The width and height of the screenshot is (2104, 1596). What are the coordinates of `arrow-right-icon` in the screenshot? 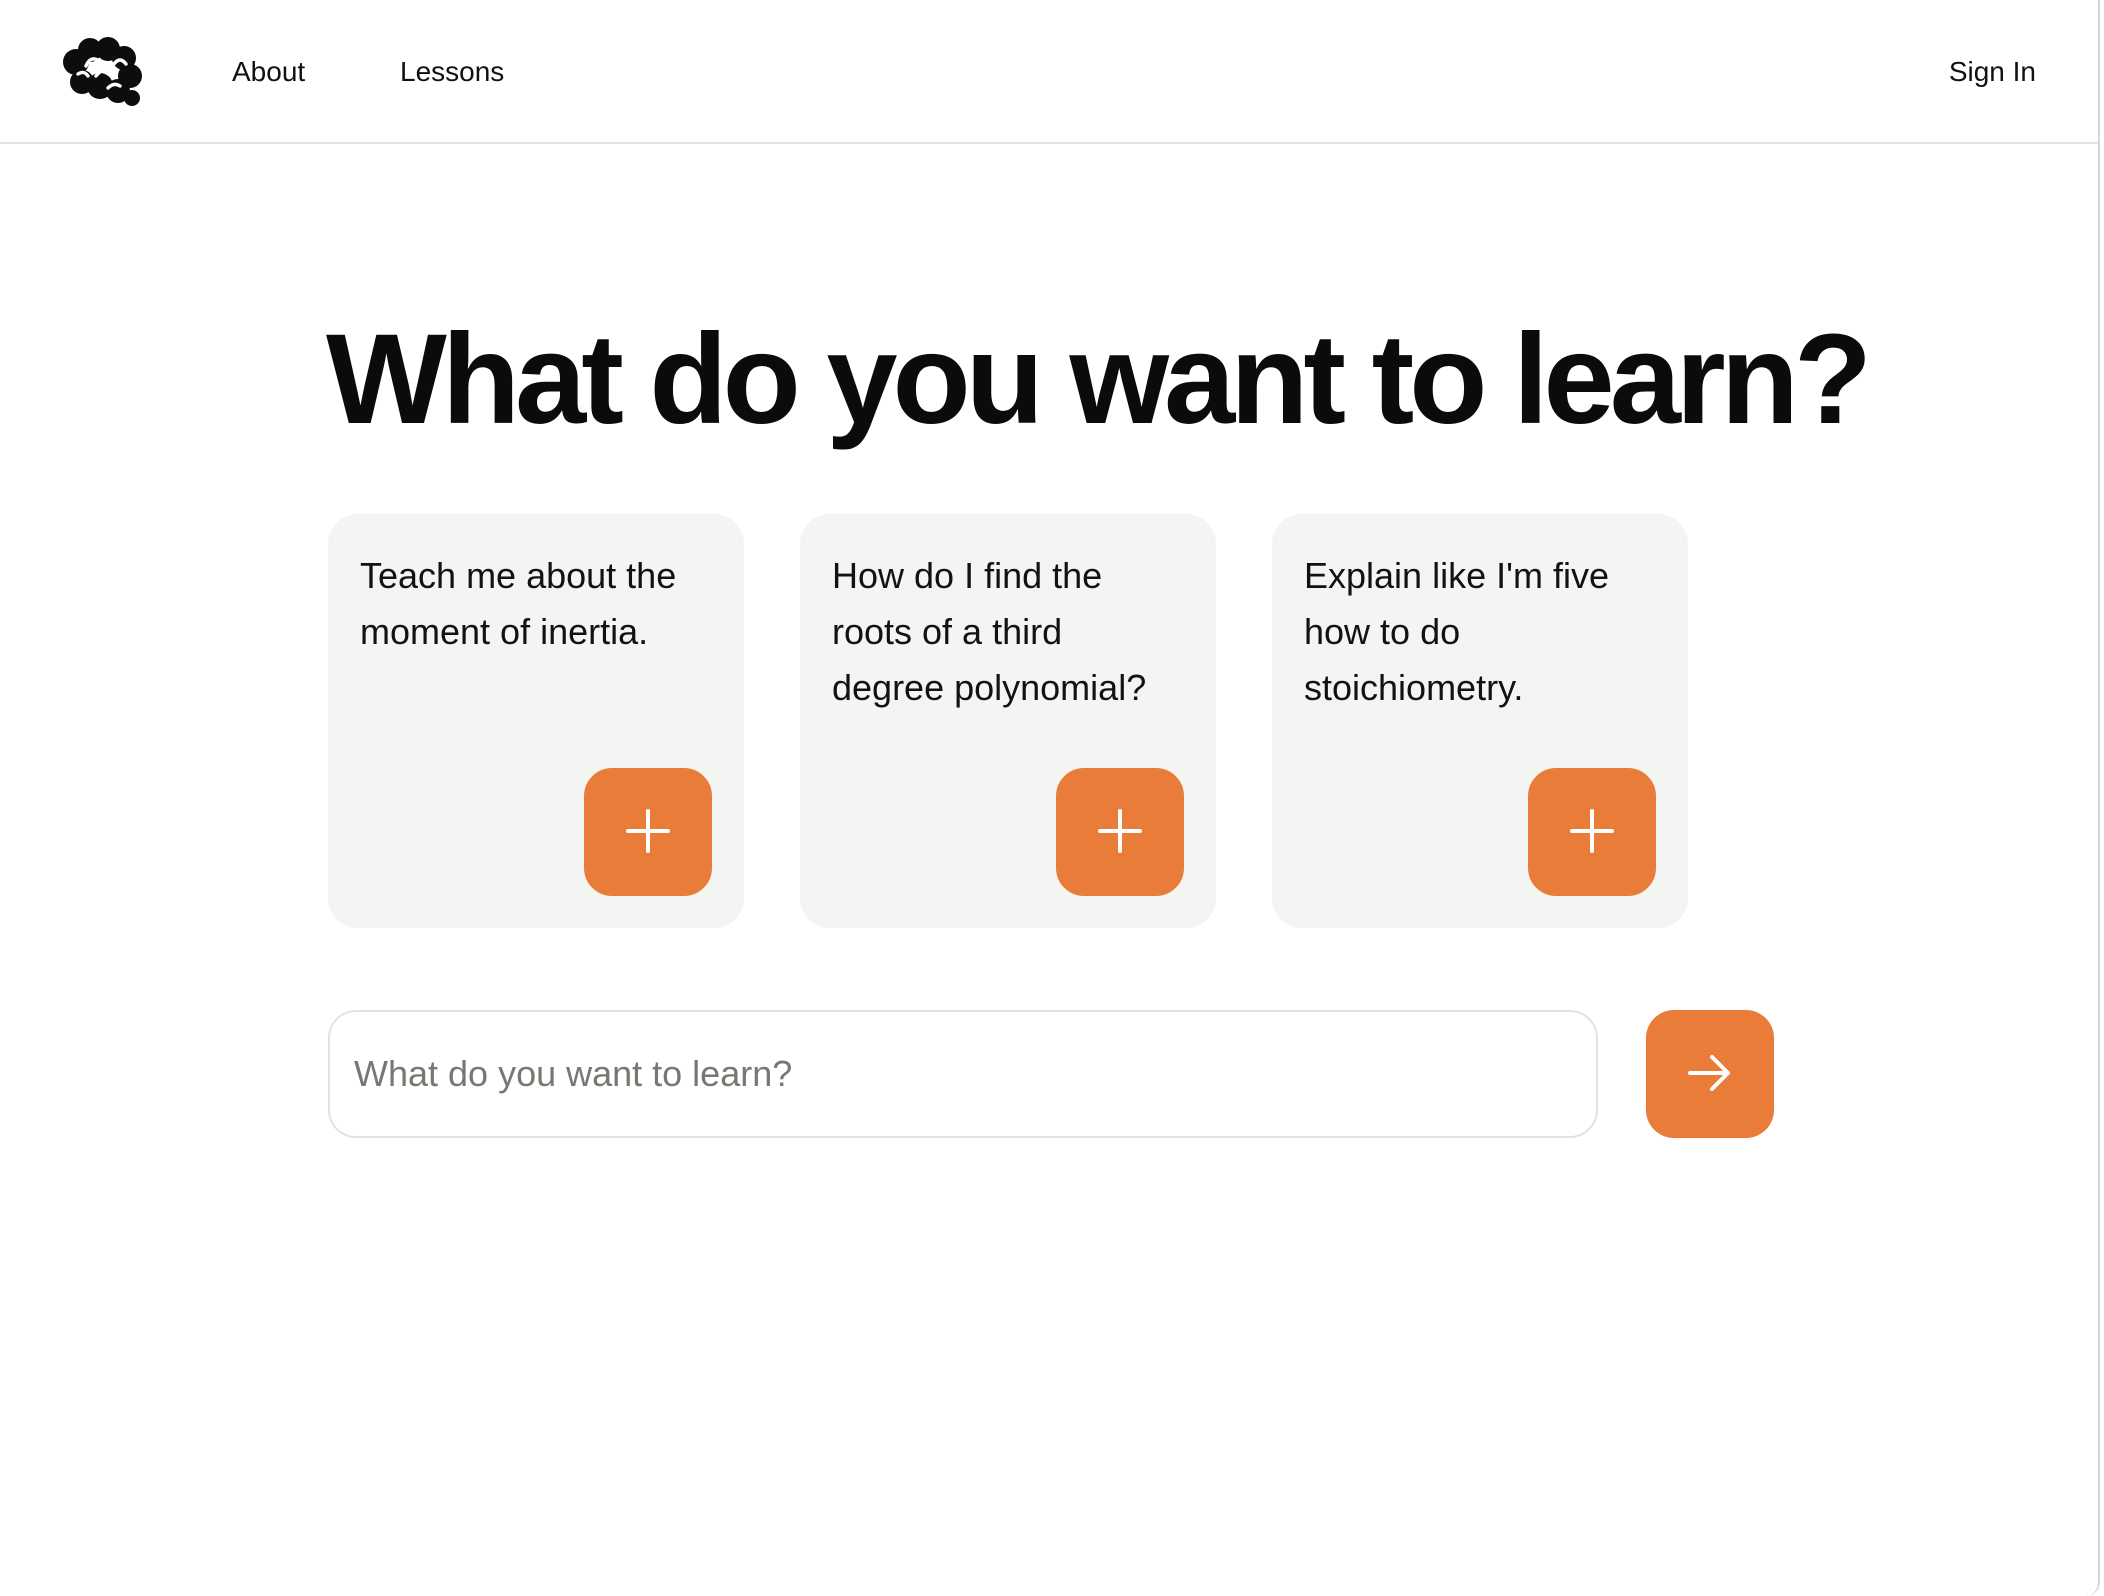 It's located at (1710, 1074).